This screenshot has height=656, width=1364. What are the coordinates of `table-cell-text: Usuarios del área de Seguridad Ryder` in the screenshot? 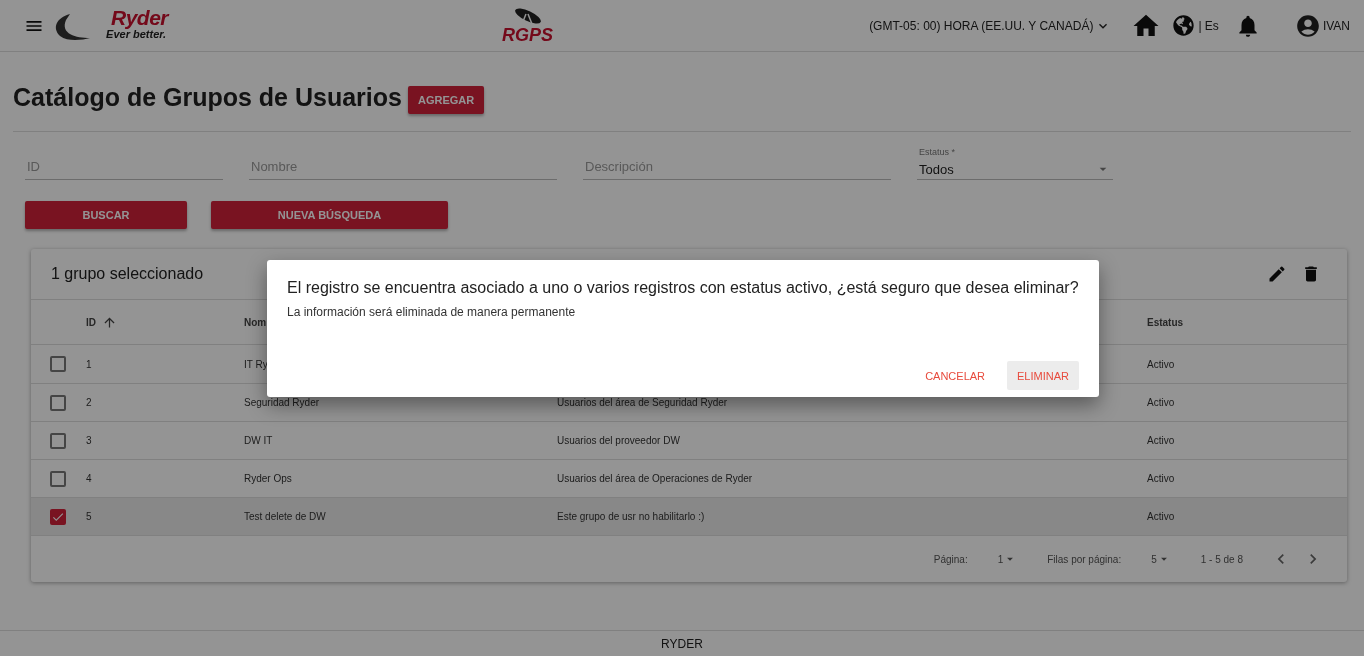 It's located at (643, 402).